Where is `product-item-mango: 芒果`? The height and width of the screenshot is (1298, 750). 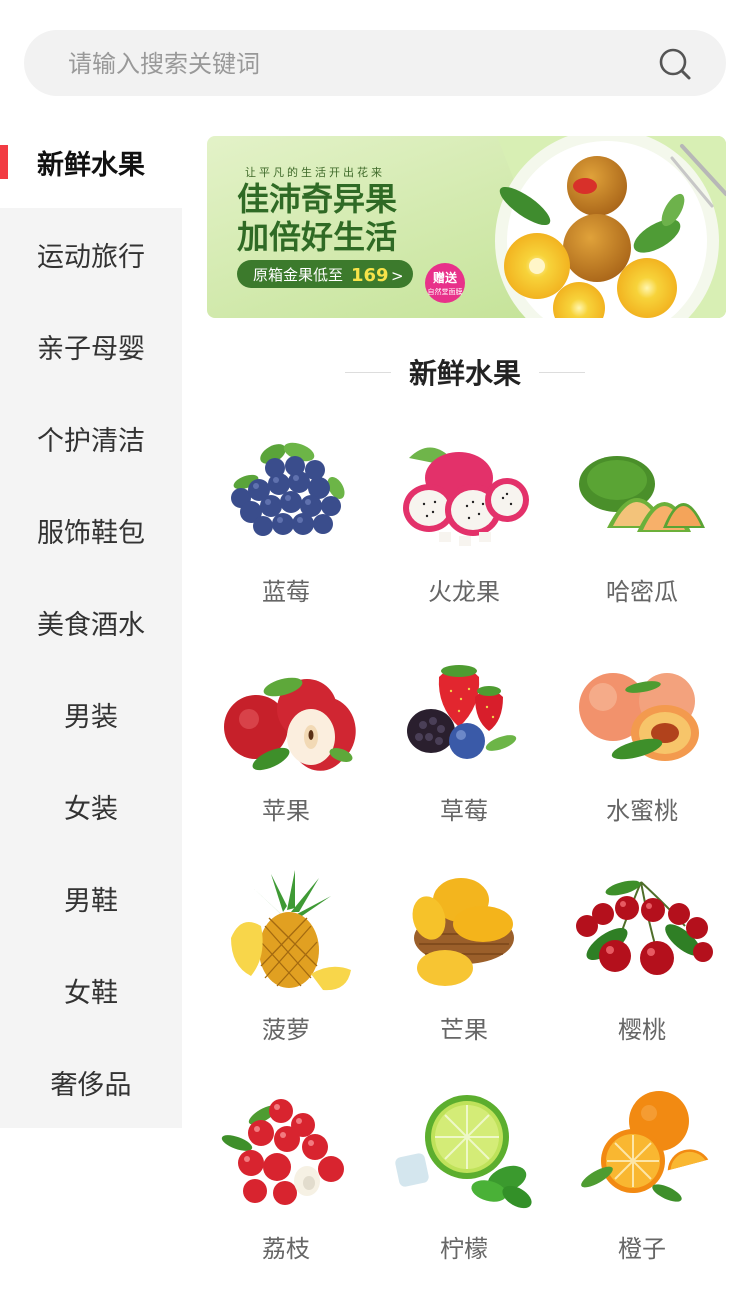 product-item-mango: 芒果 is located at coordinates (464, 969).